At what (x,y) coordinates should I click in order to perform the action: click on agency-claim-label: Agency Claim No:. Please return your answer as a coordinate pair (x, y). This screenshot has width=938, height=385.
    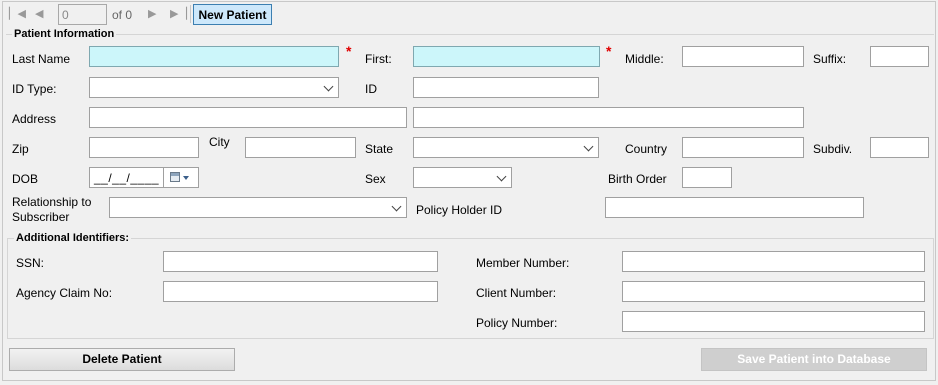
    Looking at the image, I should click on (64, 293).